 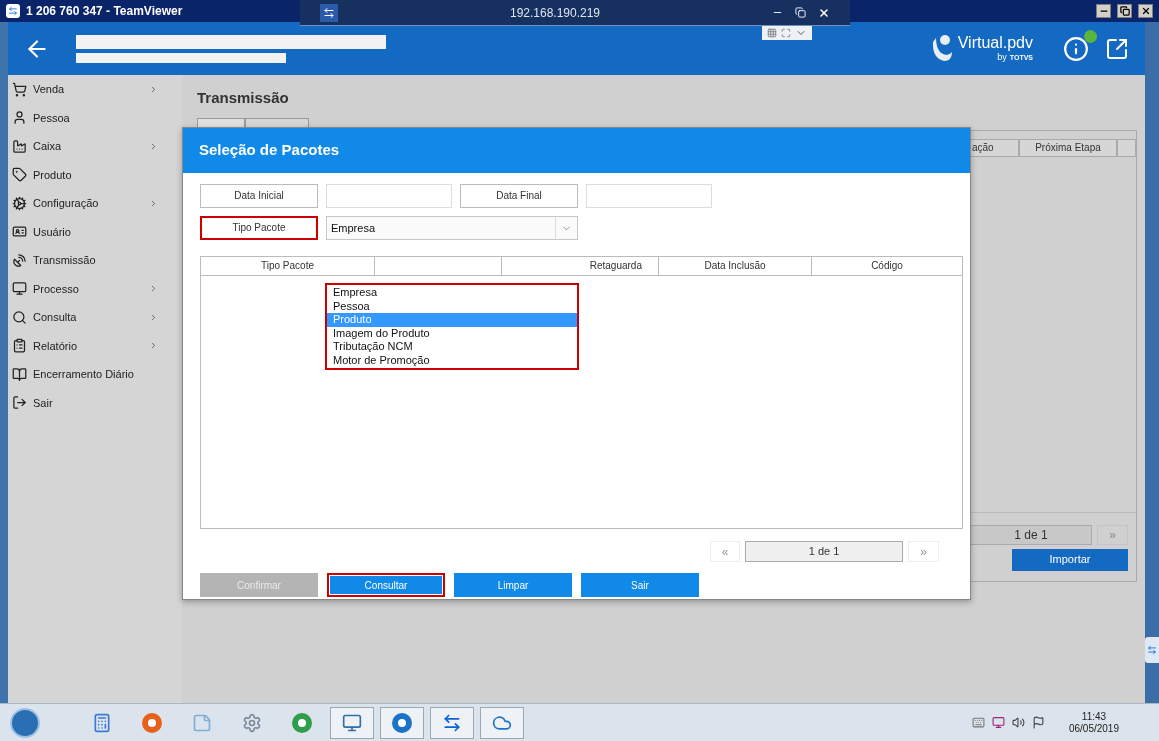 What do you see at coordinates (994, 147) in the screenshot?
I see `column-header: ação` at bounding box center [994, 147].